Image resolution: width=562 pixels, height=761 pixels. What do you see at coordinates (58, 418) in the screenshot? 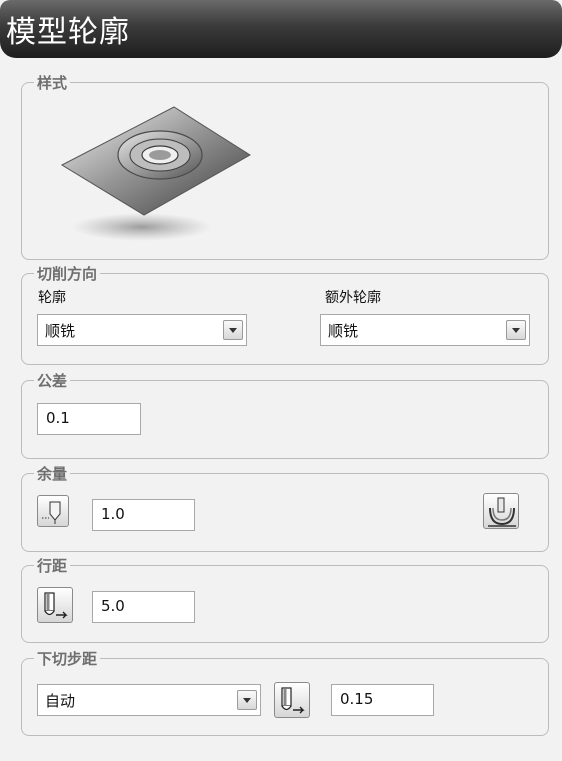
I see `tolerance-value: 0.1` at bounding box center [58, 418].